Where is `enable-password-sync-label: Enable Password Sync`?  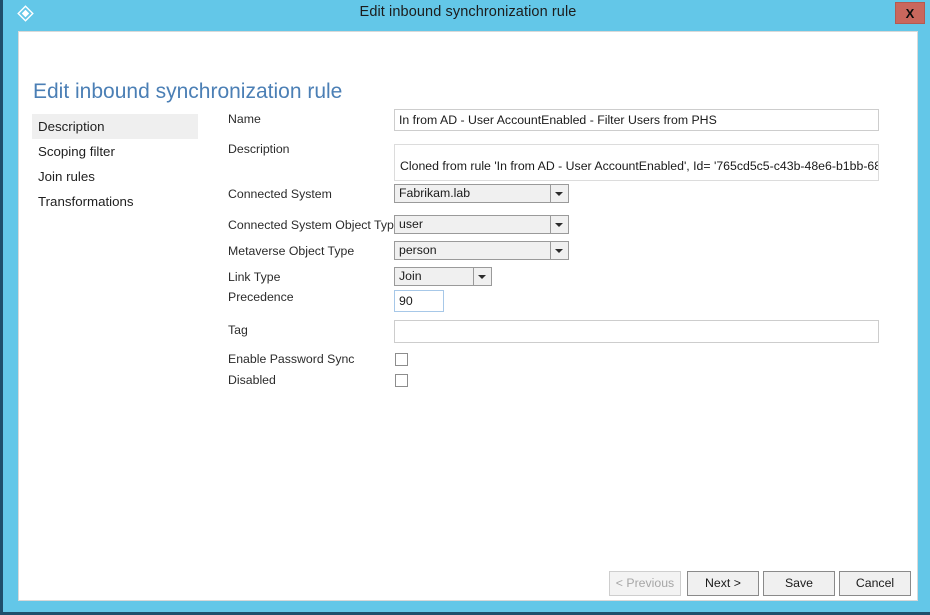
enable-password-sync-label: Enable Password Sync is located at coordinates (291, 359).